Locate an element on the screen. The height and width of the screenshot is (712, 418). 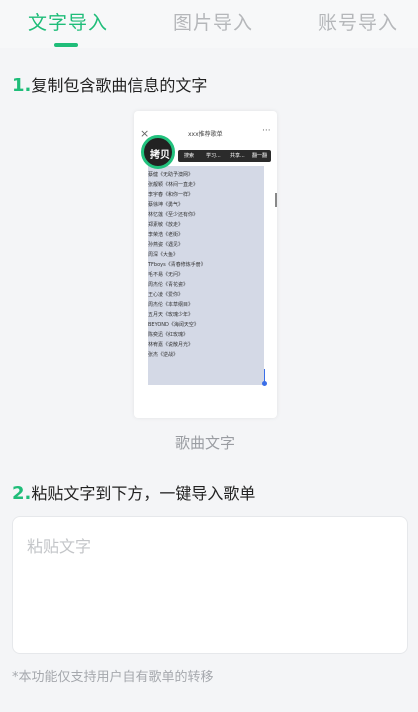
song-line: 林宥嘉《说散月光》 is located at coordinates (171, 345).